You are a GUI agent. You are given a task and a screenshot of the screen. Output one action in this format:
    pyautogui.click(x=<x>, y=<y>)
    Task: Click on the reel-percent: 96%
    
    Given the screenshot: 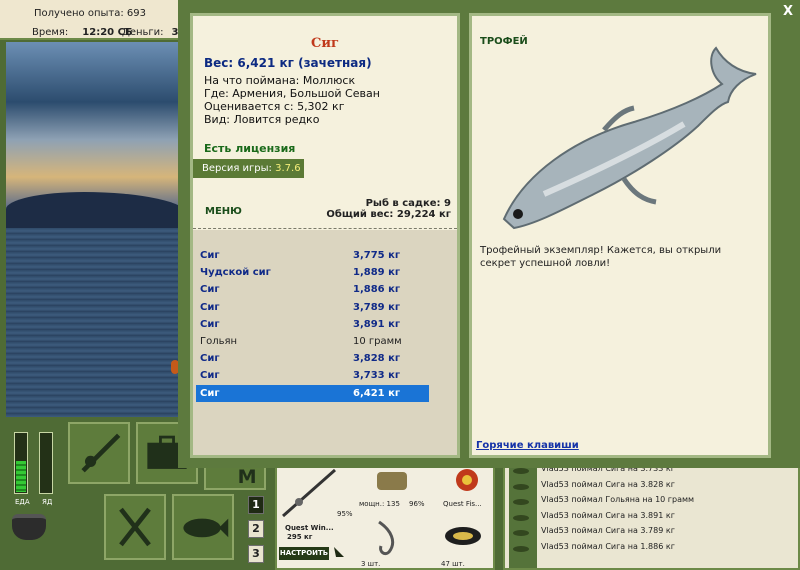 What is the action you would take?
    pyautogui.click(x=417, y=504)
    